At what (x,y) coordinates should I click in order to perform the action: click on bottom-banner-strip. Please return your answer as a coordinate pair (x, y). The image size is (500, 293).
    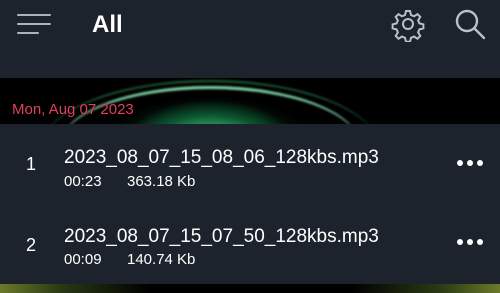
    Looking at the image, I should click on (250, 288).